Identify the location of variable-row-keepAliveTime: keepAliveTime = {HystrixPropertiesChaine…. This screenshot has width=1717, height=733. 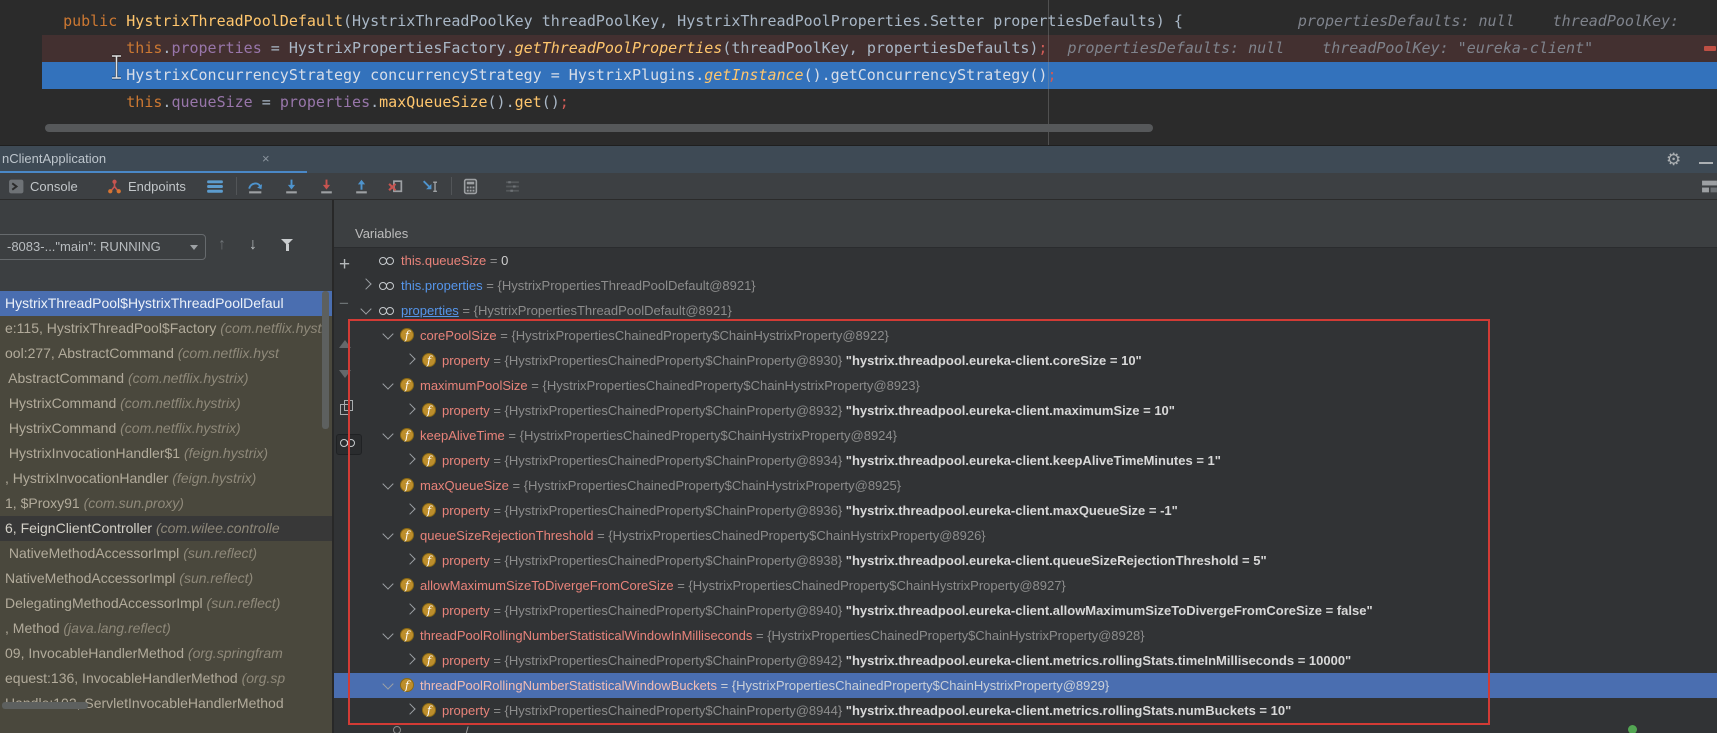
(1025, 435).